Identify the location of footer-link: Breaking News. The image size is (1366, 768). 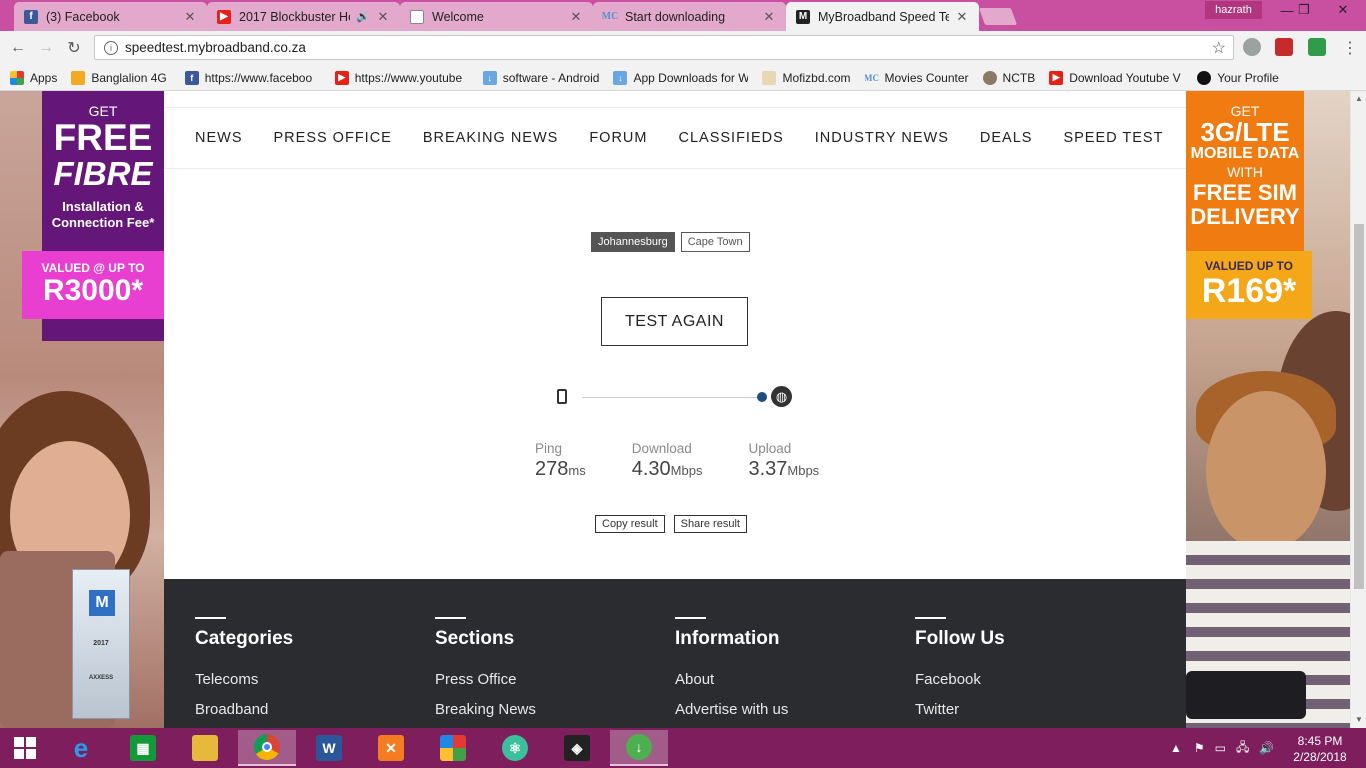
(485, 709).